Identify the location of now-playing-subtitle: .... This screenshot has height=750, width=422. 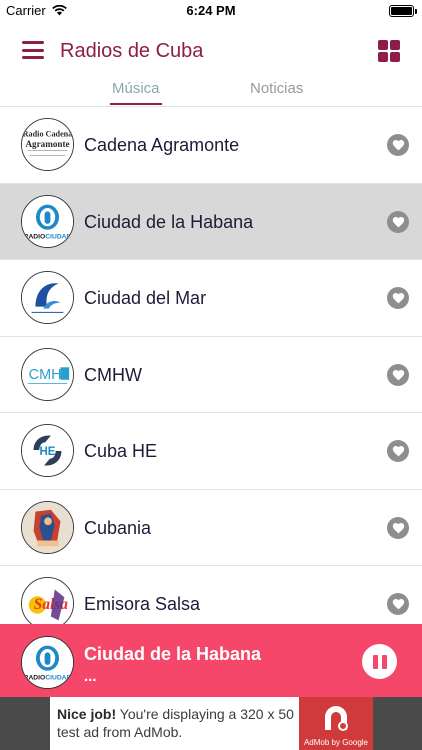
(90, 676).